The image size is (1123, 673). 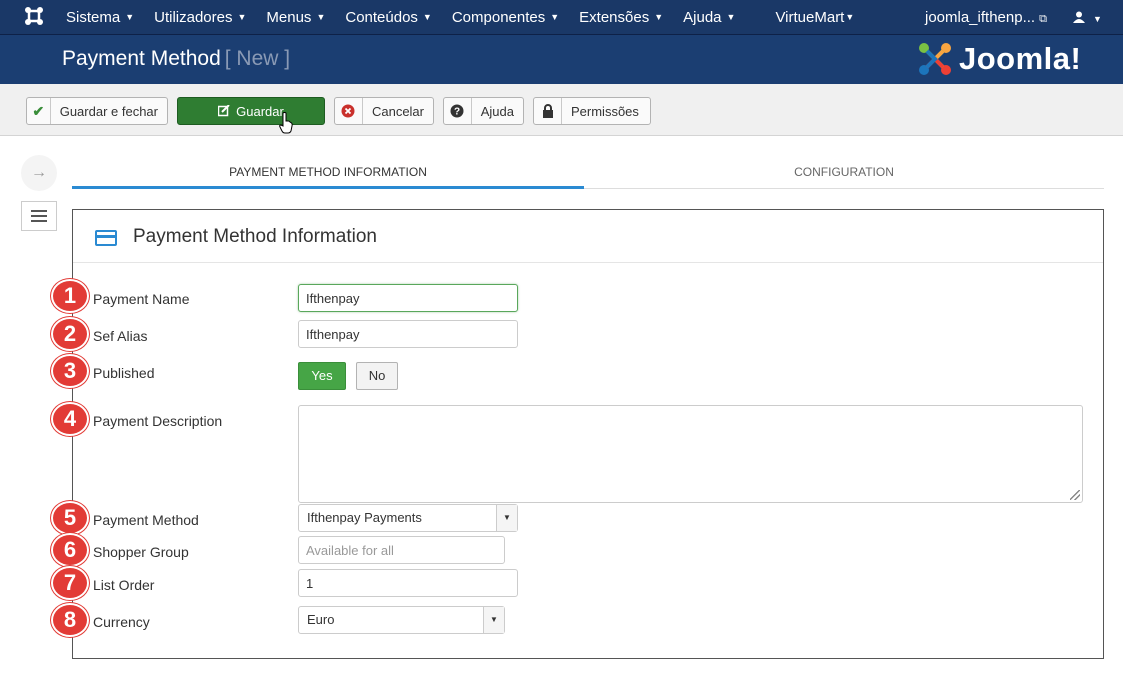 I want to click on list-order-input, so click(x=408, y=583).